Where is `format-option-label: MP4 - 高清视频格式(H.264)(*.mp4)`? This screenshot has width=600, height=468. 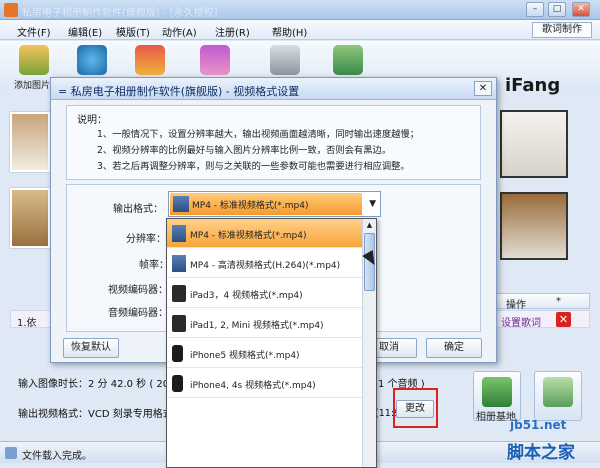
format-option-label: MP4 - 高清视频格式(H.264)(*.mp4) is located at coordinates (265, 266).